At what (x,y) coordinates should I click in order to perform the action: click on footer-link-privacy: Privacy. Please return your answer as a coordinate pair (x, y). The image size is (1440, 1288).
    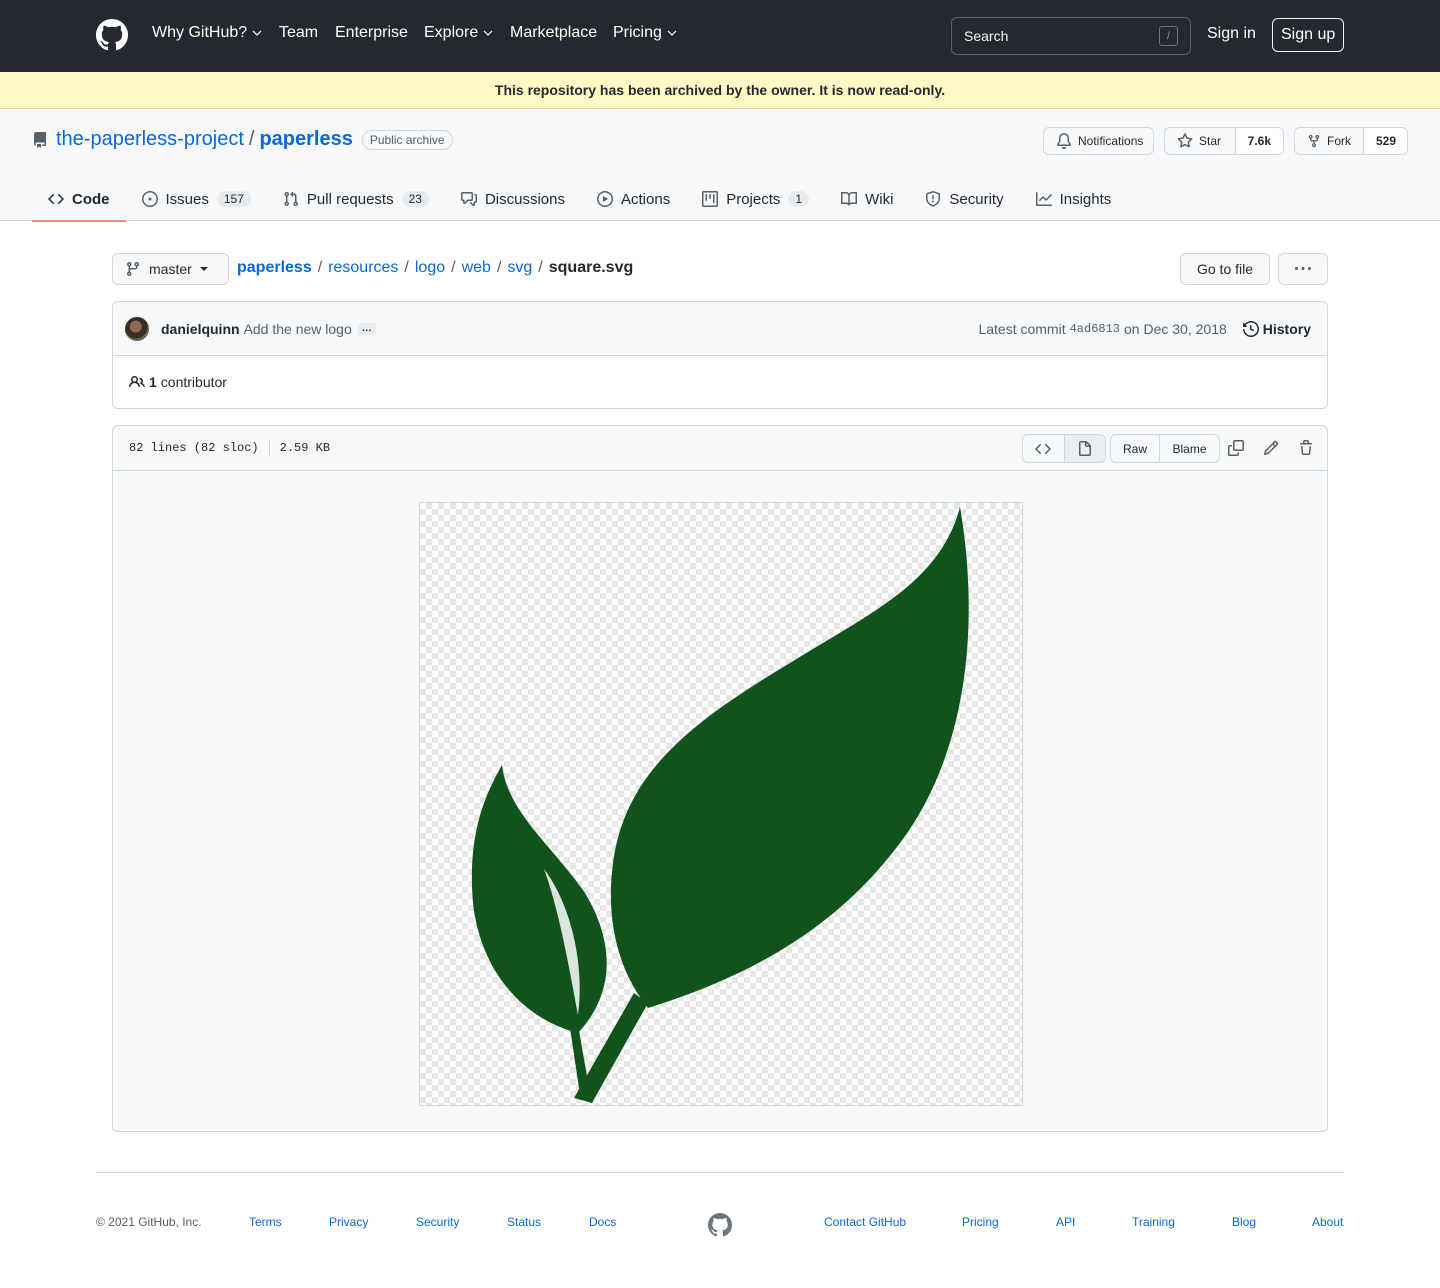
    Looking at the image, I should click on (348, 1222).